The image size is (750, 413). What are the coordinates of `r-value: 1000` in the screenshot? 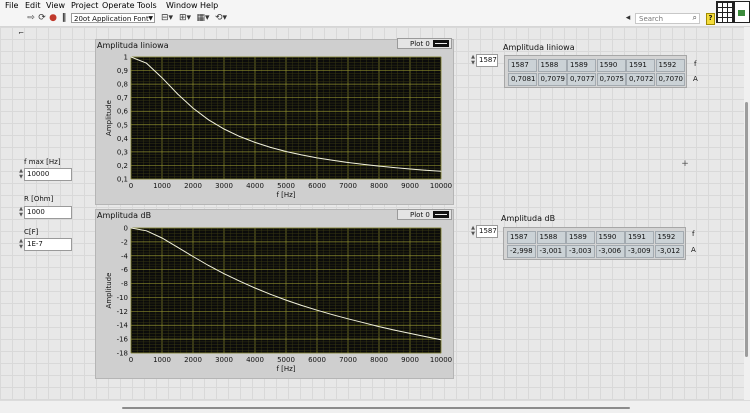 It's located at (48, 212).